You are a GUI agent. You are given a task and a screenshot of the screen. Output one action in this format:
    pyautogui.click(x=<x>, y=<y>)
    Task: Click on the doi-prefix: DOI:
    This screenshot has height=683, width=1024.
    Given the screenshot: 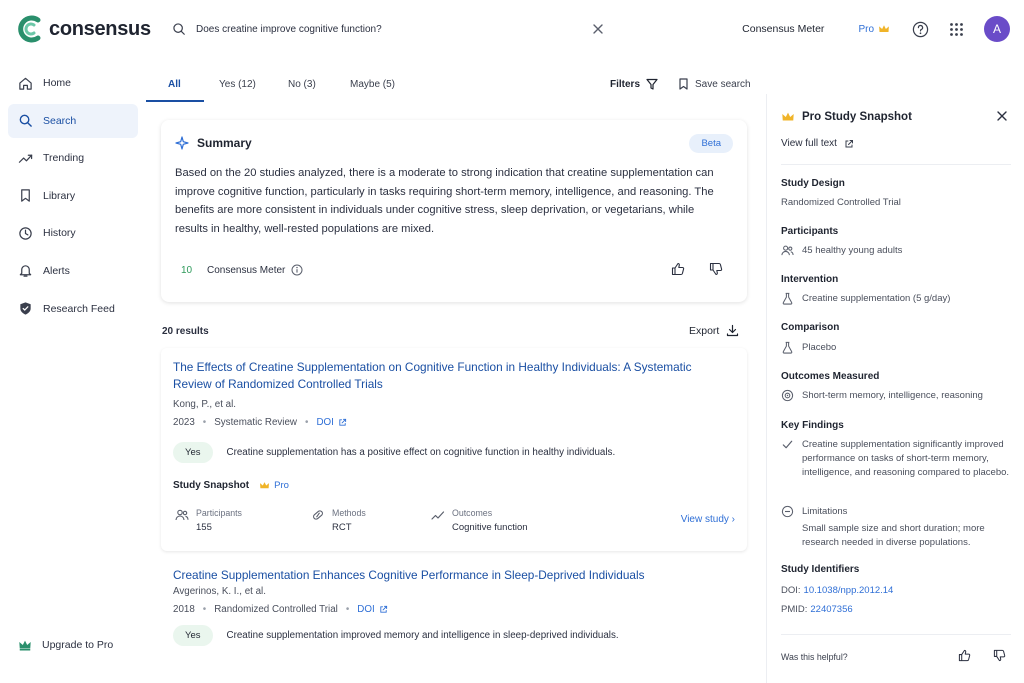 What is the action you would take?
    pyautogui.click(x=791, y=590)
    